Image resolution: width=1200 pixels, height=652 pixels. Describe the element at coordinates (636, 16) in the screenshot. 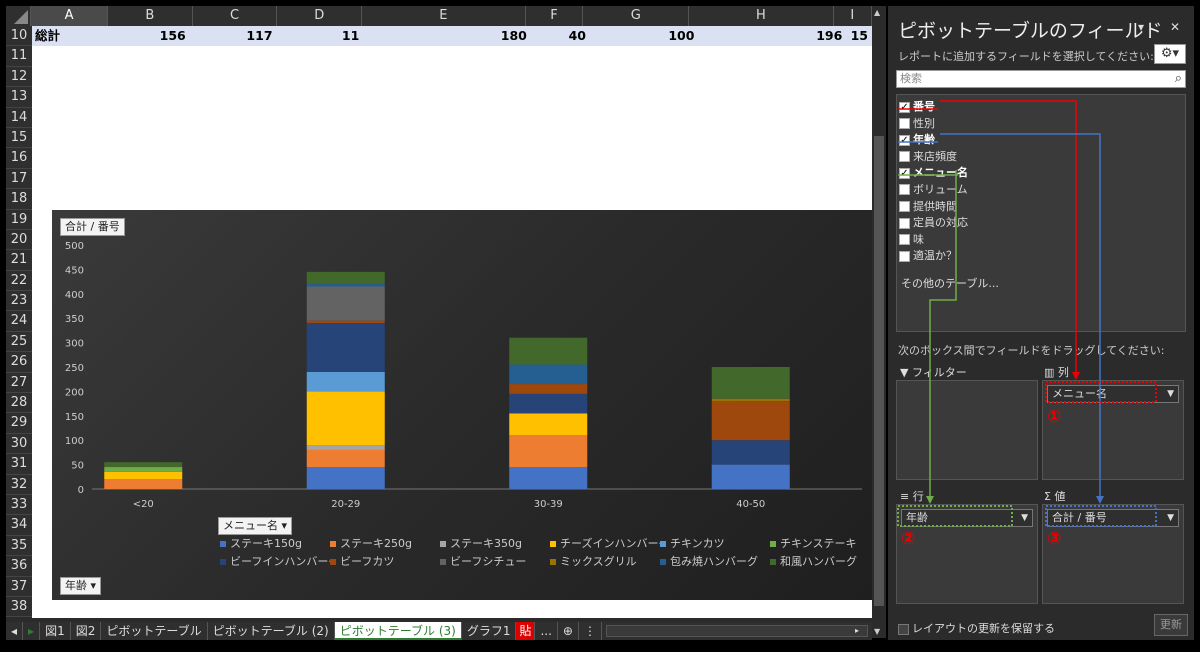

I see `column-header: G` at that location.